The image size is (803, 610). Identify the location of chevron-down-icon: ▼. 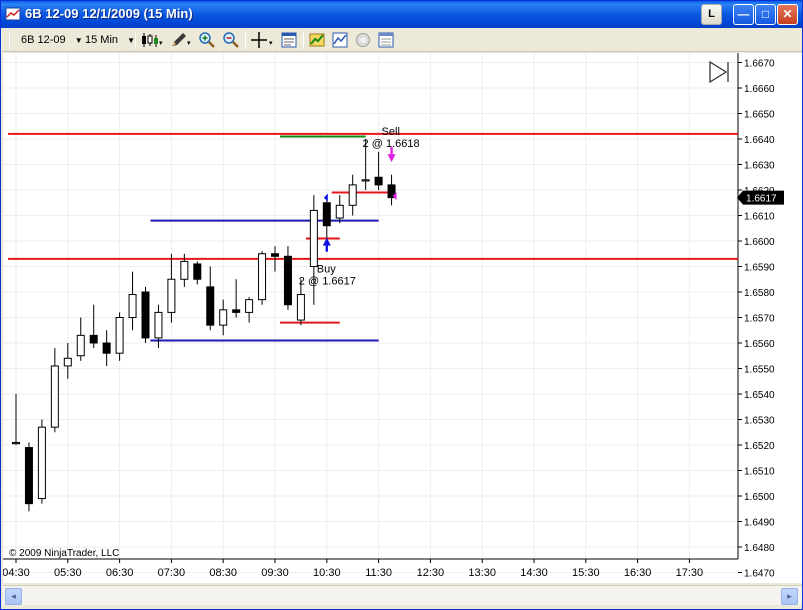
(131, 40).